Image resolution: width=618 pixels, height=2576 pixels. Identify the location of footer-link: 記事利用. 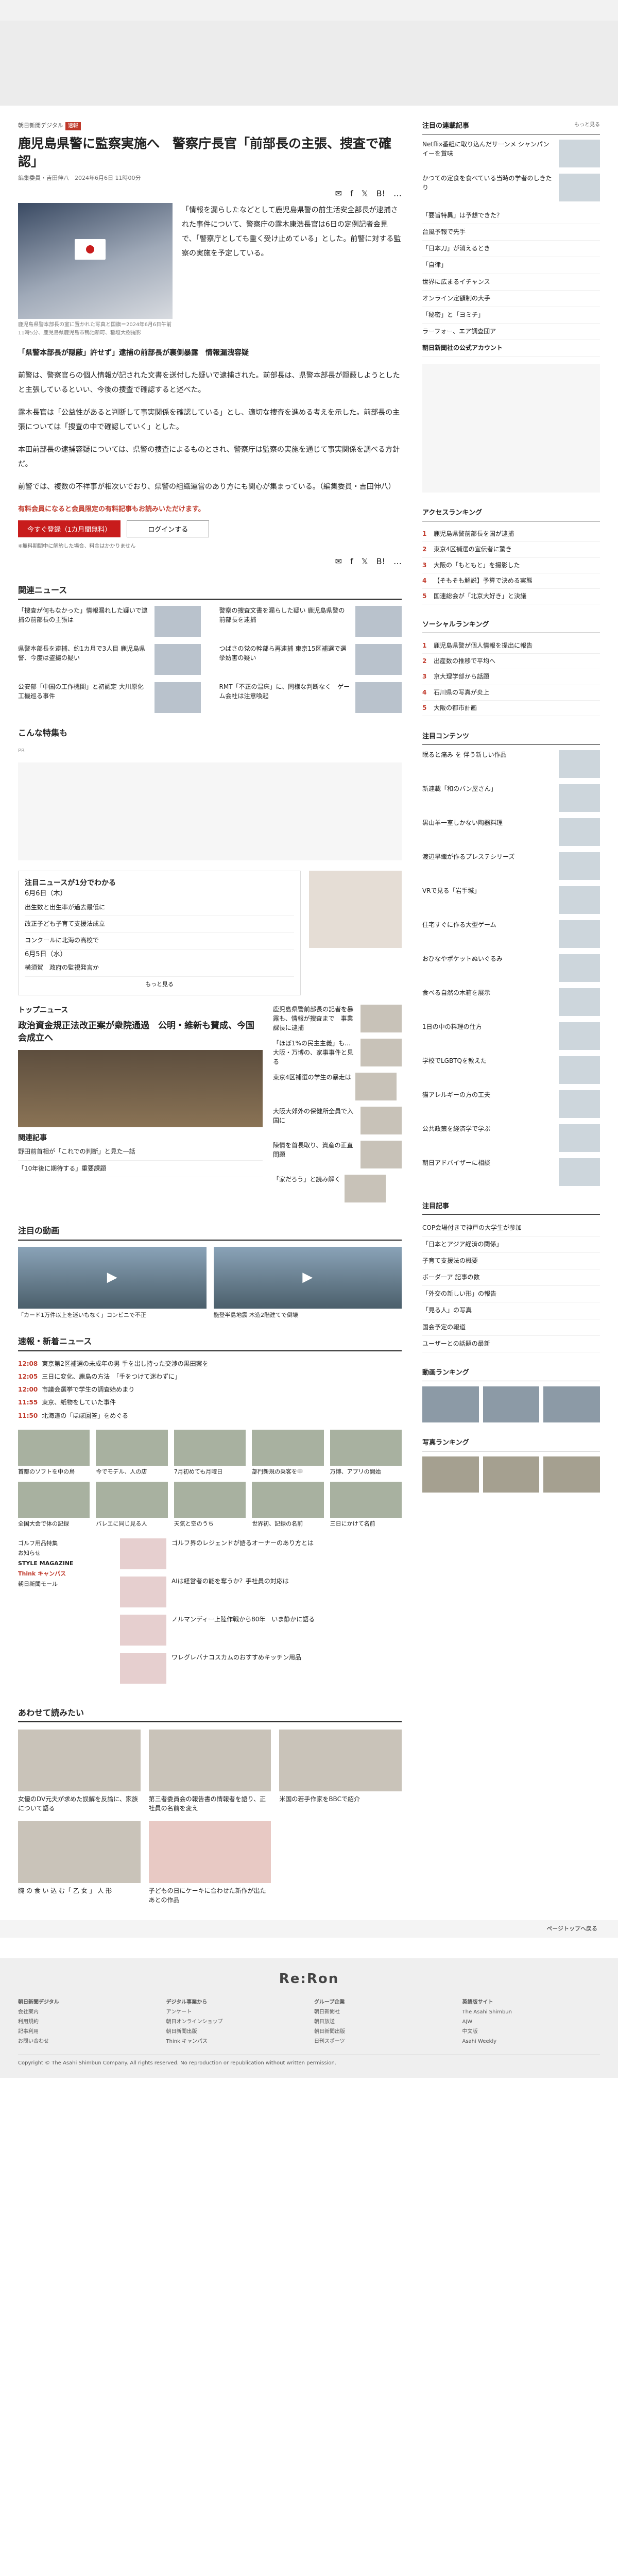
(87, 2032).